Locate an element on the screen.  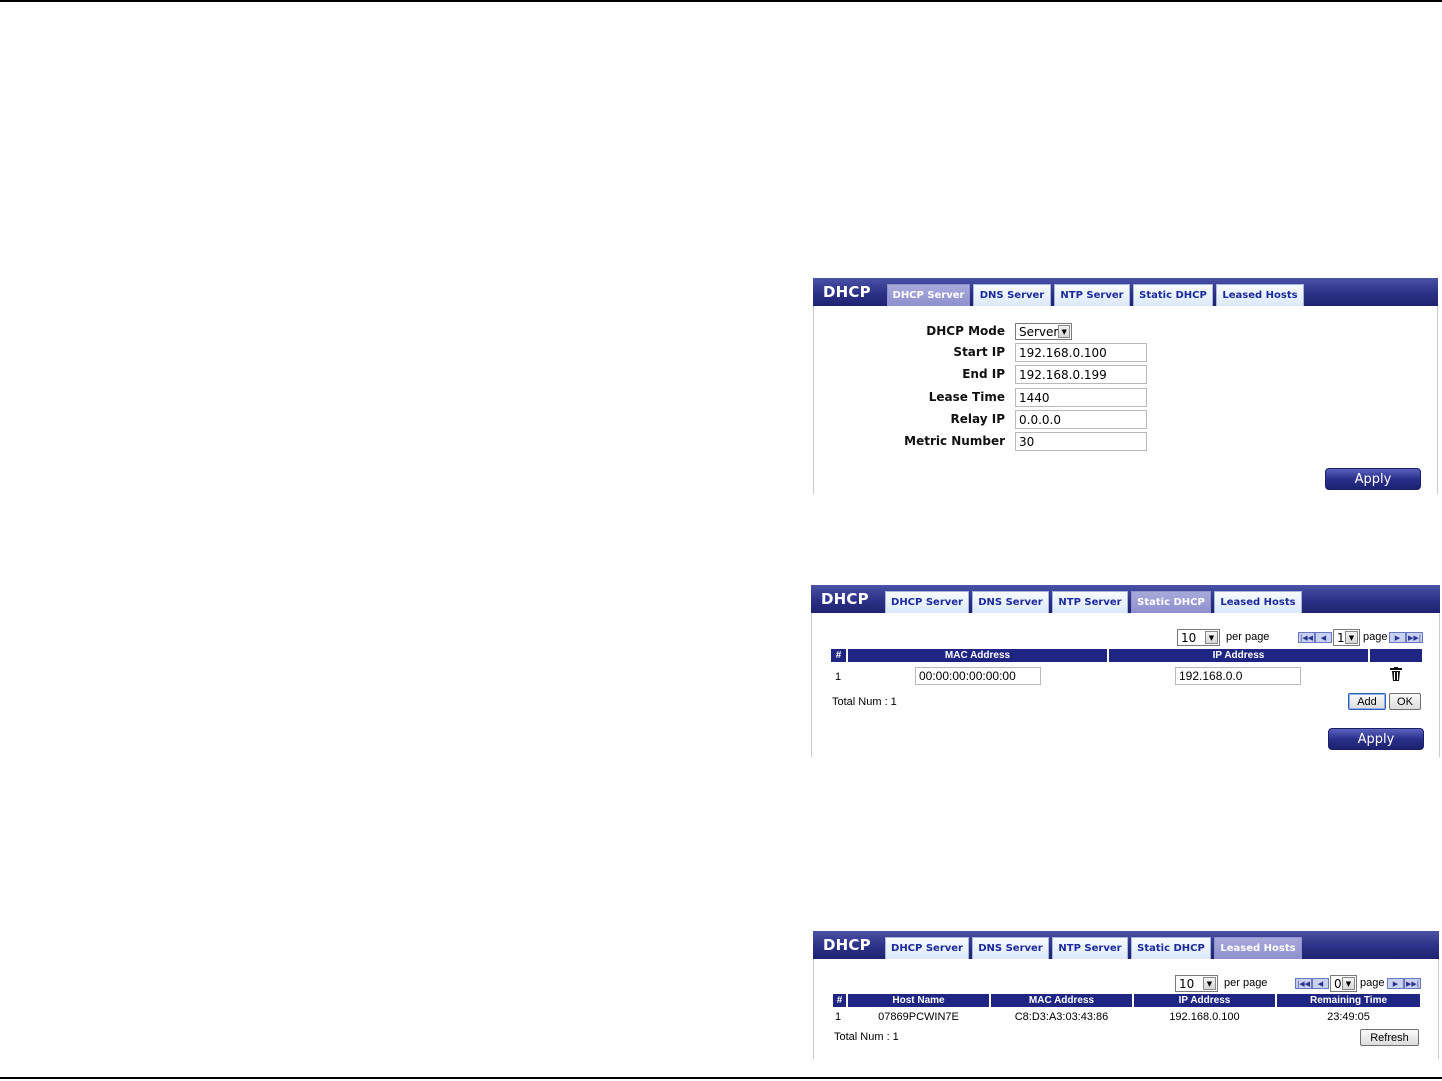
mac-address-cell: C8:D3:A3:03:43:86 is located at coordinates (1061, 1017).